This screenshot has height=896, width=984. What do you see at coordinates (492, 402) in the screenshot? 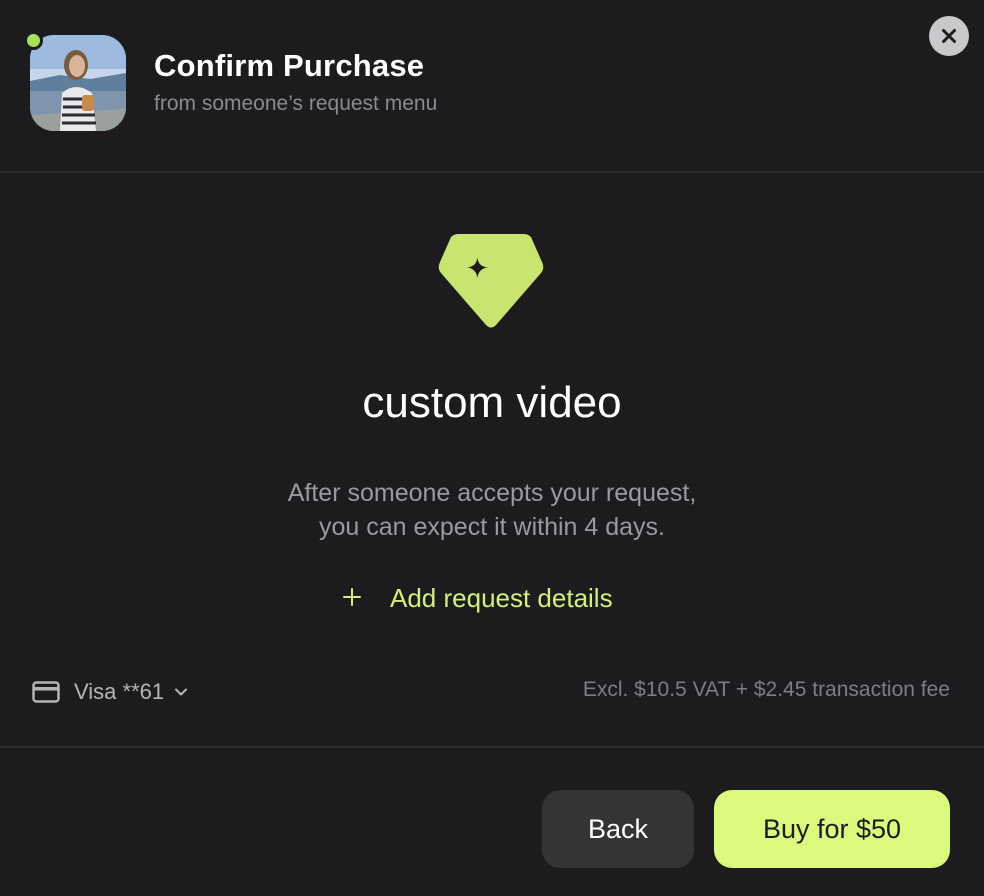
I see `product-name: custom video` at bounding box center [492, 402].